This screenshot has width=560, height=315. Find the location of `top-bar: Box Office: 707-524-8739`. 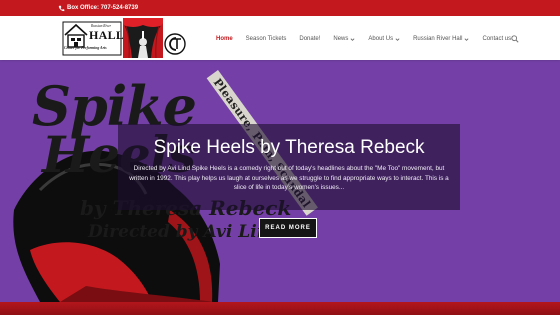

top-bar: Box Office: 707-524-8739 is located at coordinates (280, 8).